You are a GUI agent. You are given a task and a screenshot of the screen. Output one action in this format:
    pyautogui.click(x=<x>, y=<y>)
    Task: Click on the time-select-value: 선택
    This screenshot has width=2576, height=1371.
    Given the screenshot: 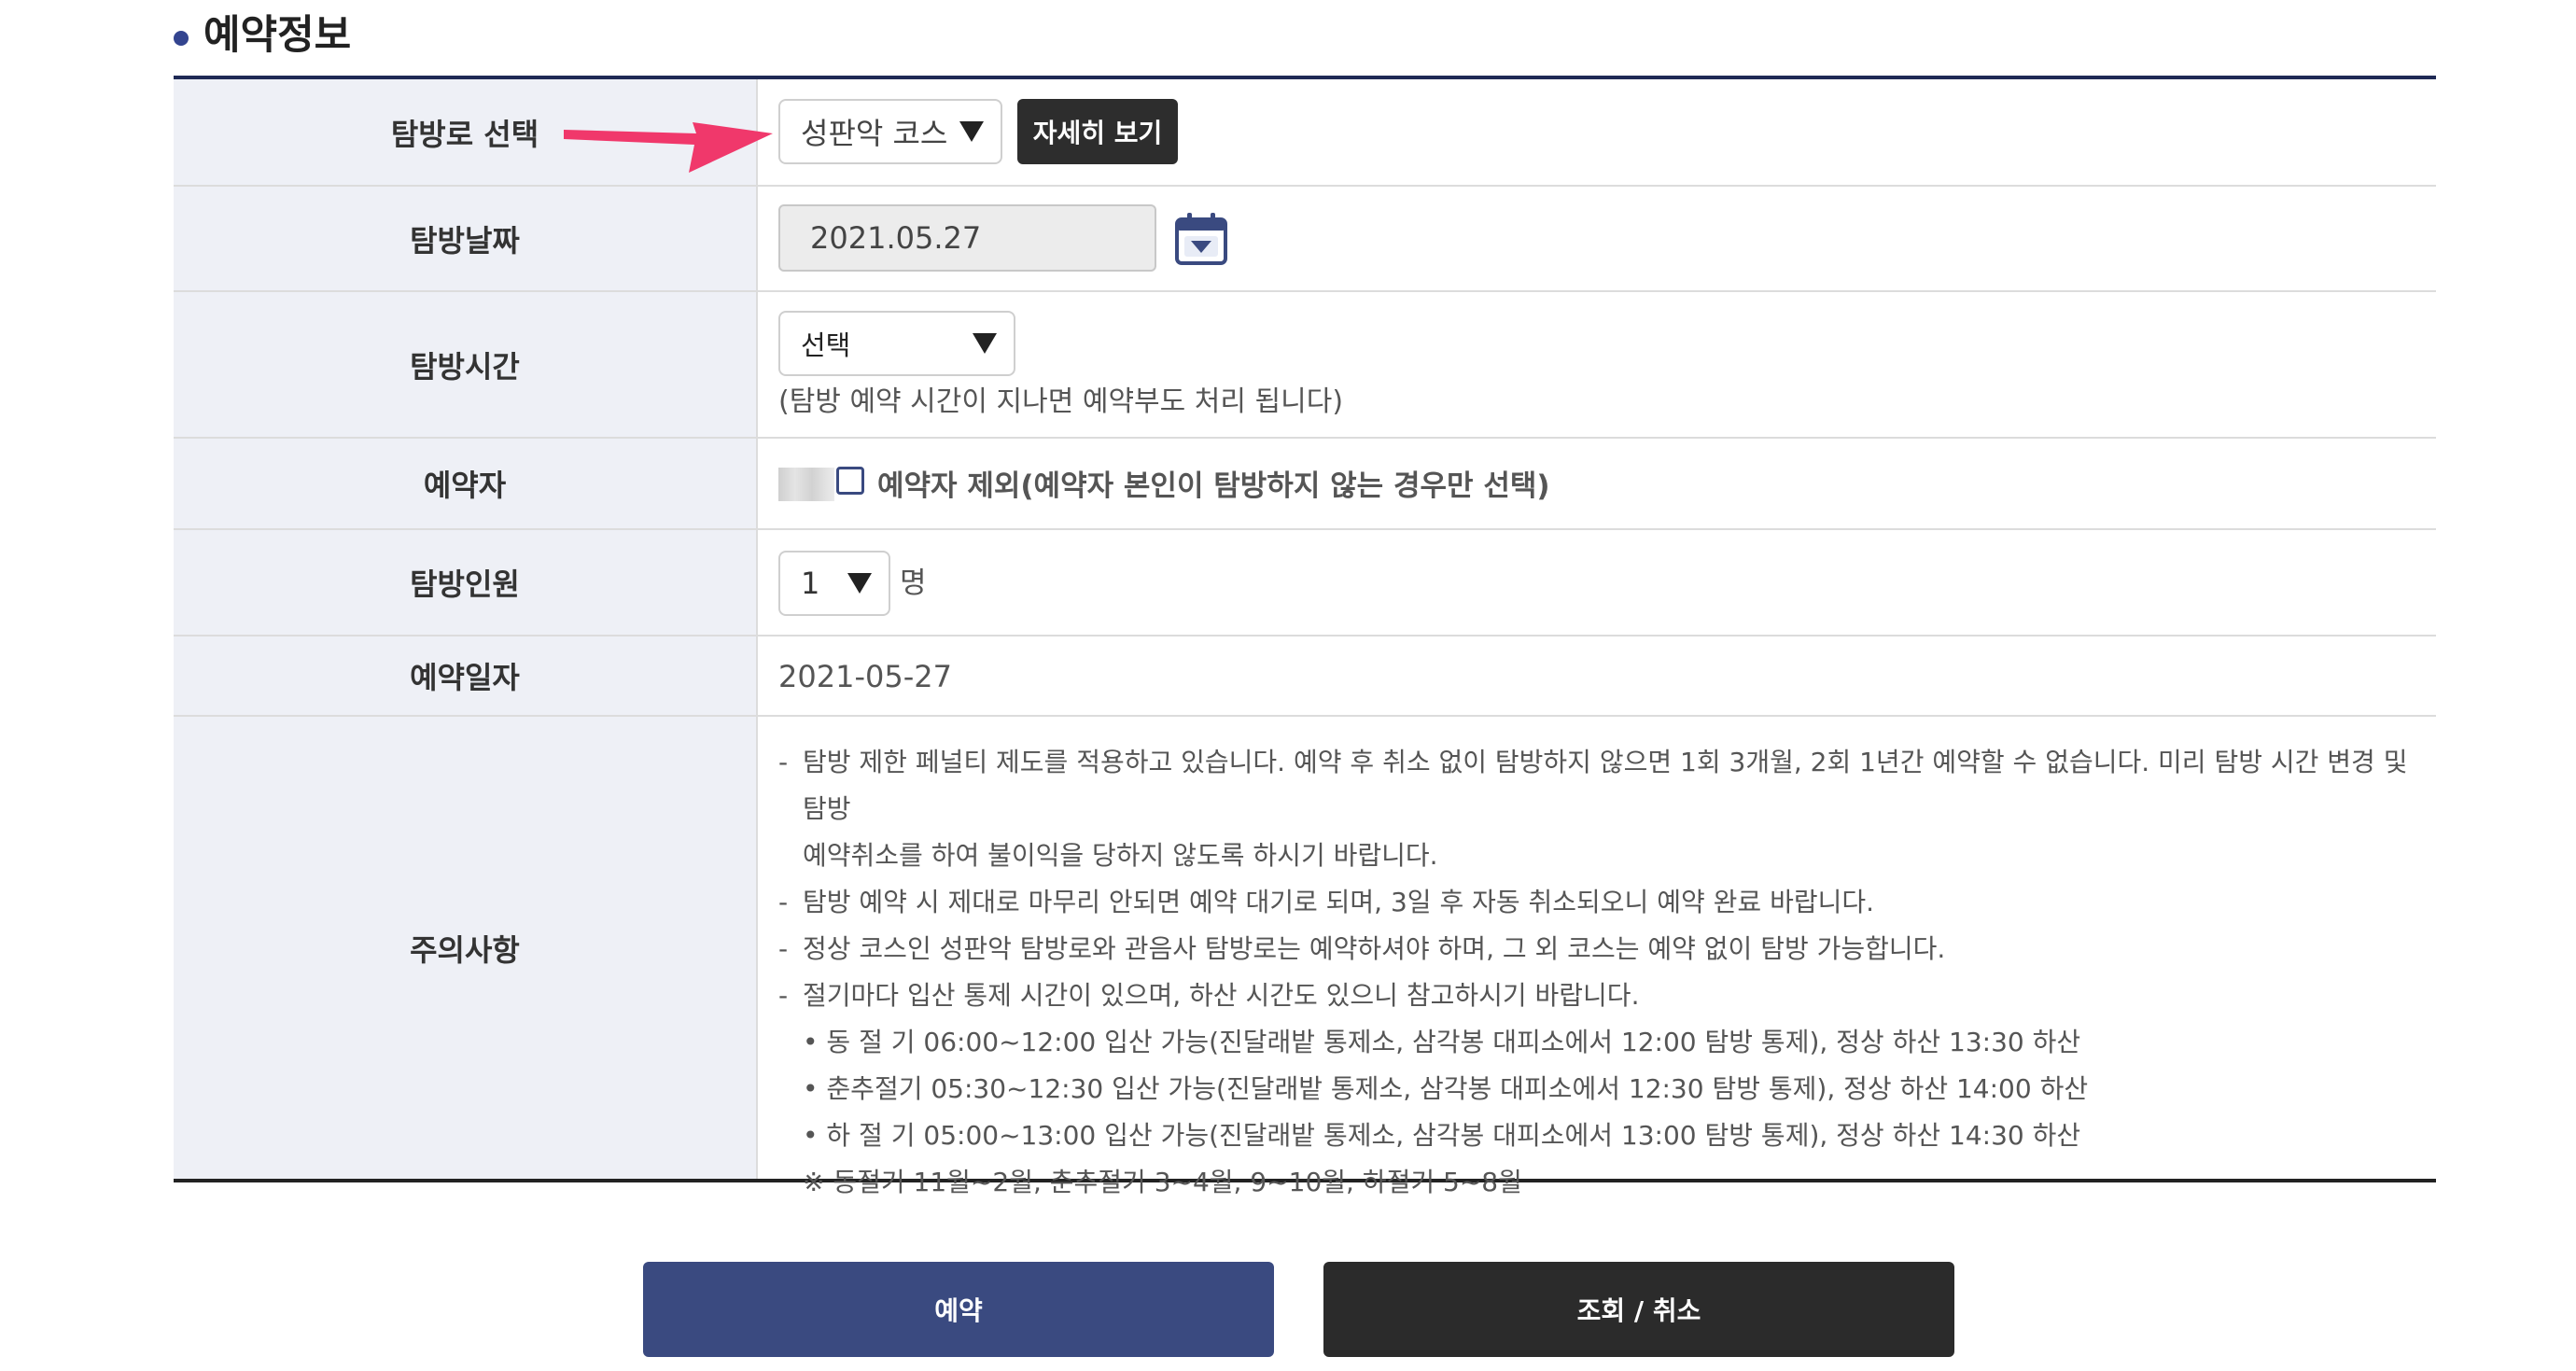 What is the action you would take?
    pyautogui.click(x=826, y=345)
    